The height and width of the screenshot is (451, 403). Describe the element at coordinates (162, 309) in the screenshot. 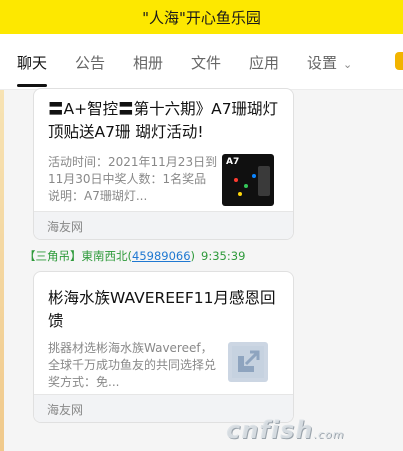

I see `card-title: 彬海水族WAVEREEF11月感恩回馈` at that location.